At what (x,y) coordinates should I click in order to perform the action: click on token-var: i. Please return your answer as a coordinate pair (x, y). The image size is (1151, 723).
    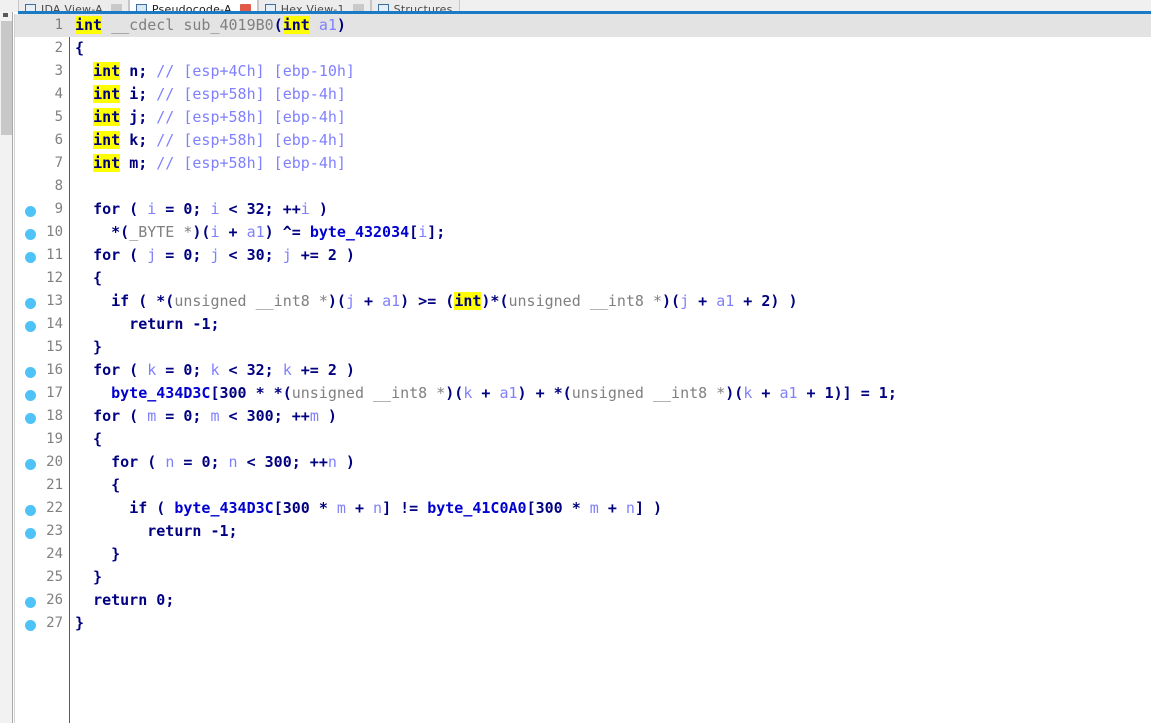
    Looking at the image, I should click on (423, 232).